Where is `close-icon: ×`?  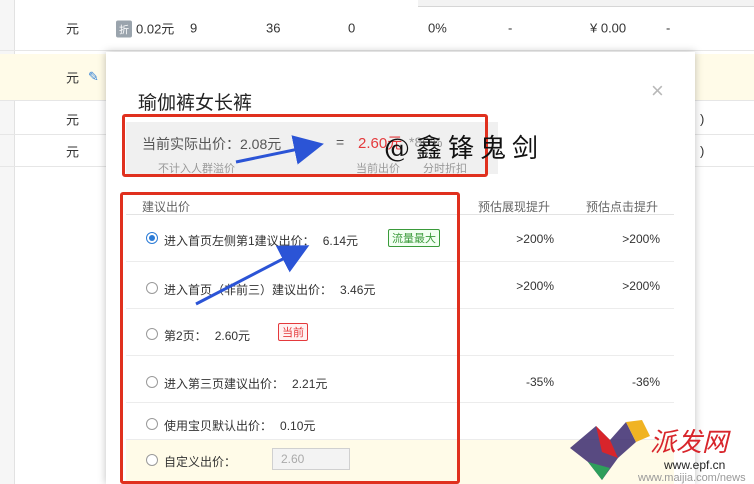
close-icon: × is located at coordinates (657, 91).